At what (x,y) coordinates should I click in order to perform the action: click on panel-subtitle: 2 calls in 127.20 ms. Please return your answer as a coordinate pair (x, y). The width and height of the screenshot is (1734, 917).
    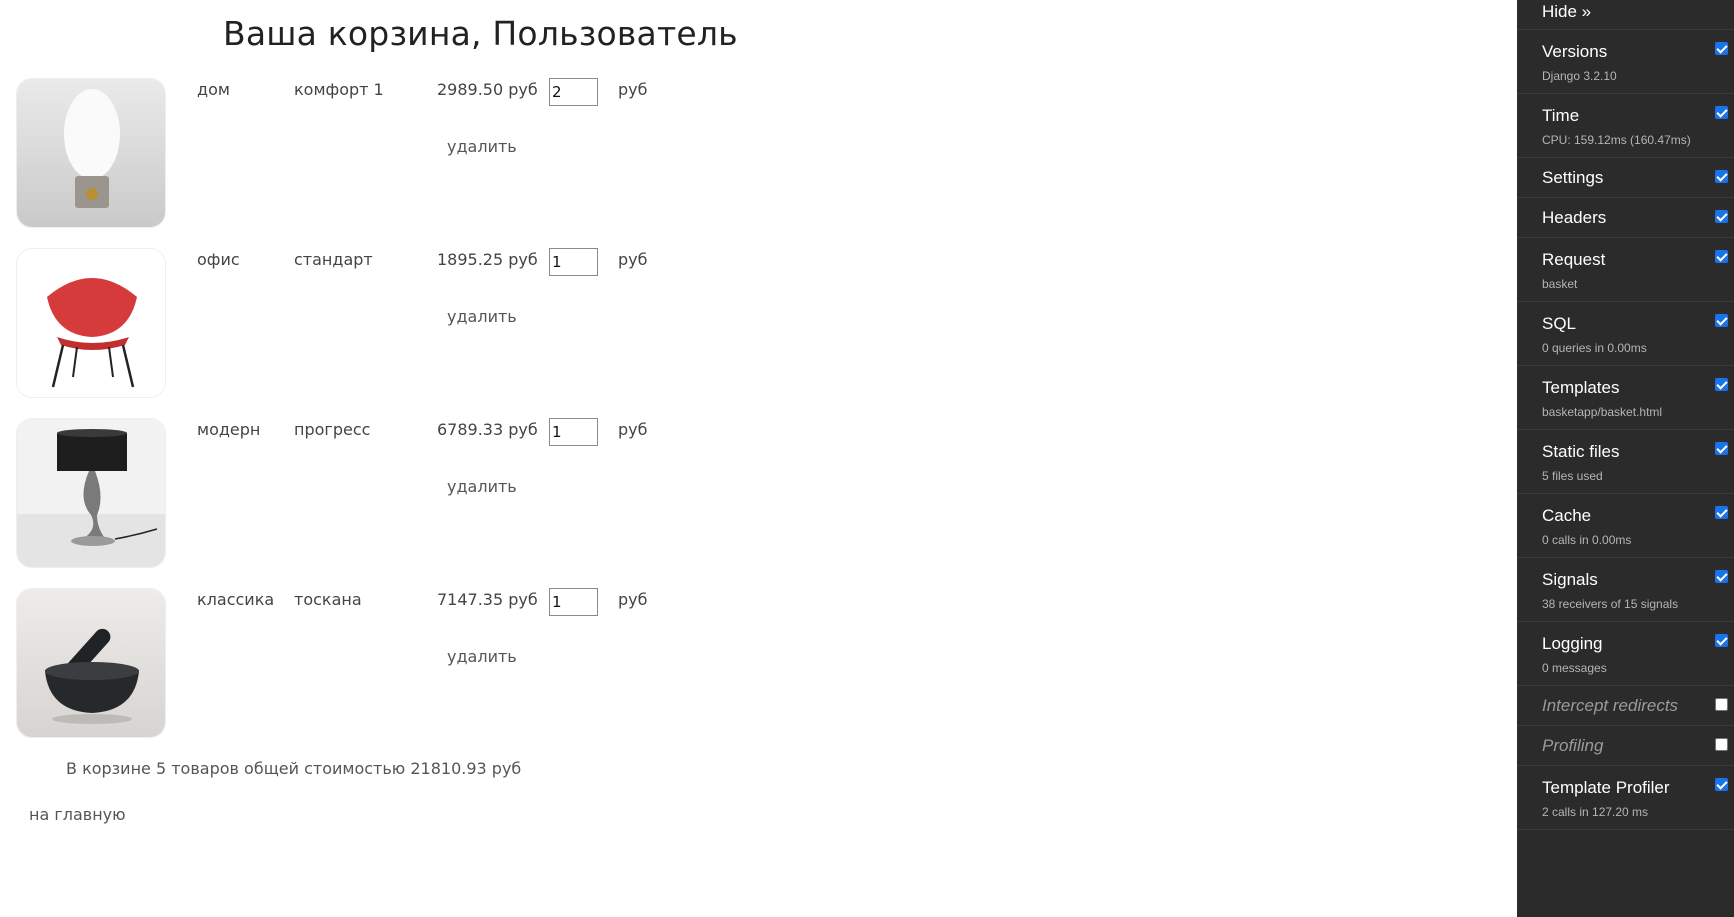
    Looking at the image, I should click on (1595, 812).